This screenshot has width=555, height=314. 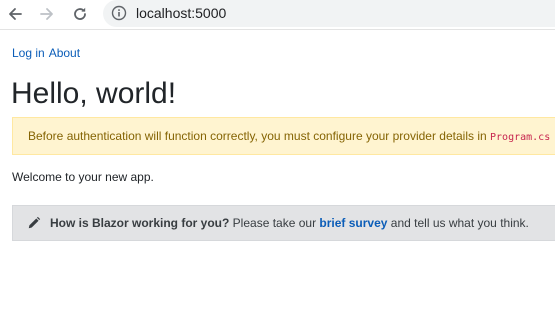 I want to click on survey-text-after-link: and tell us what you think., so click(x=458, y=223).